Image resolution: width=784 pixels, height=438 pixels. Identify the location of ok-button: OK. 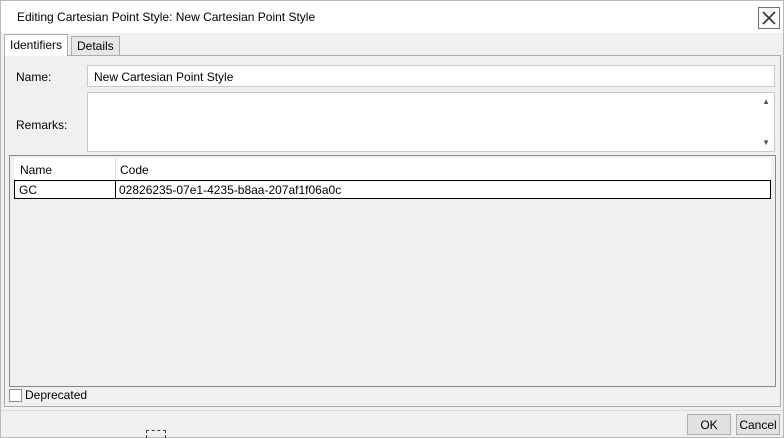
(709, 424).